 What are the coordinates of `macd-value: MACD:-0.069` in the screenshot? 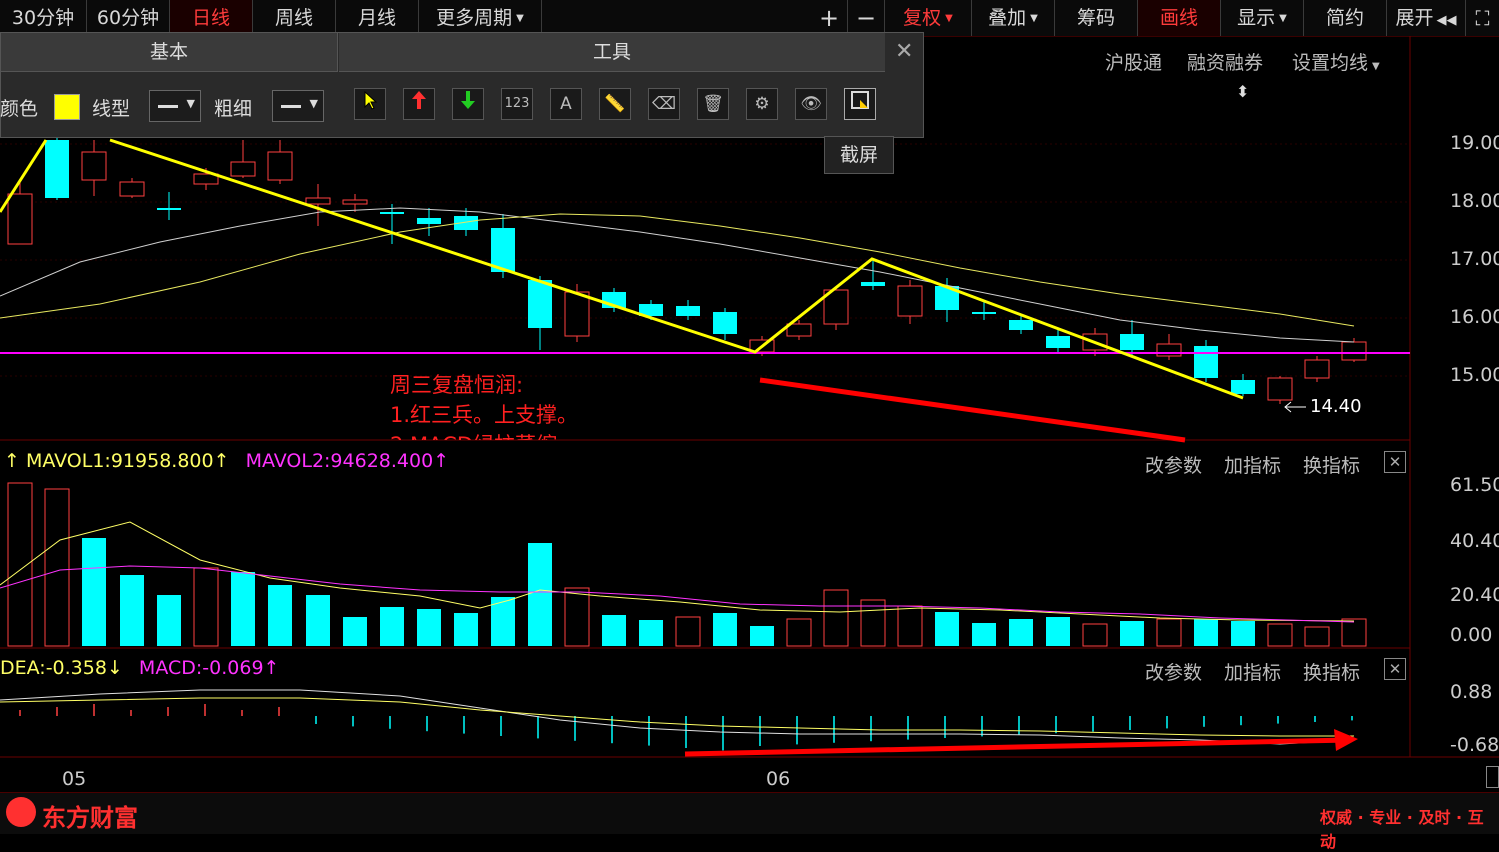 It's located at (201, 668).